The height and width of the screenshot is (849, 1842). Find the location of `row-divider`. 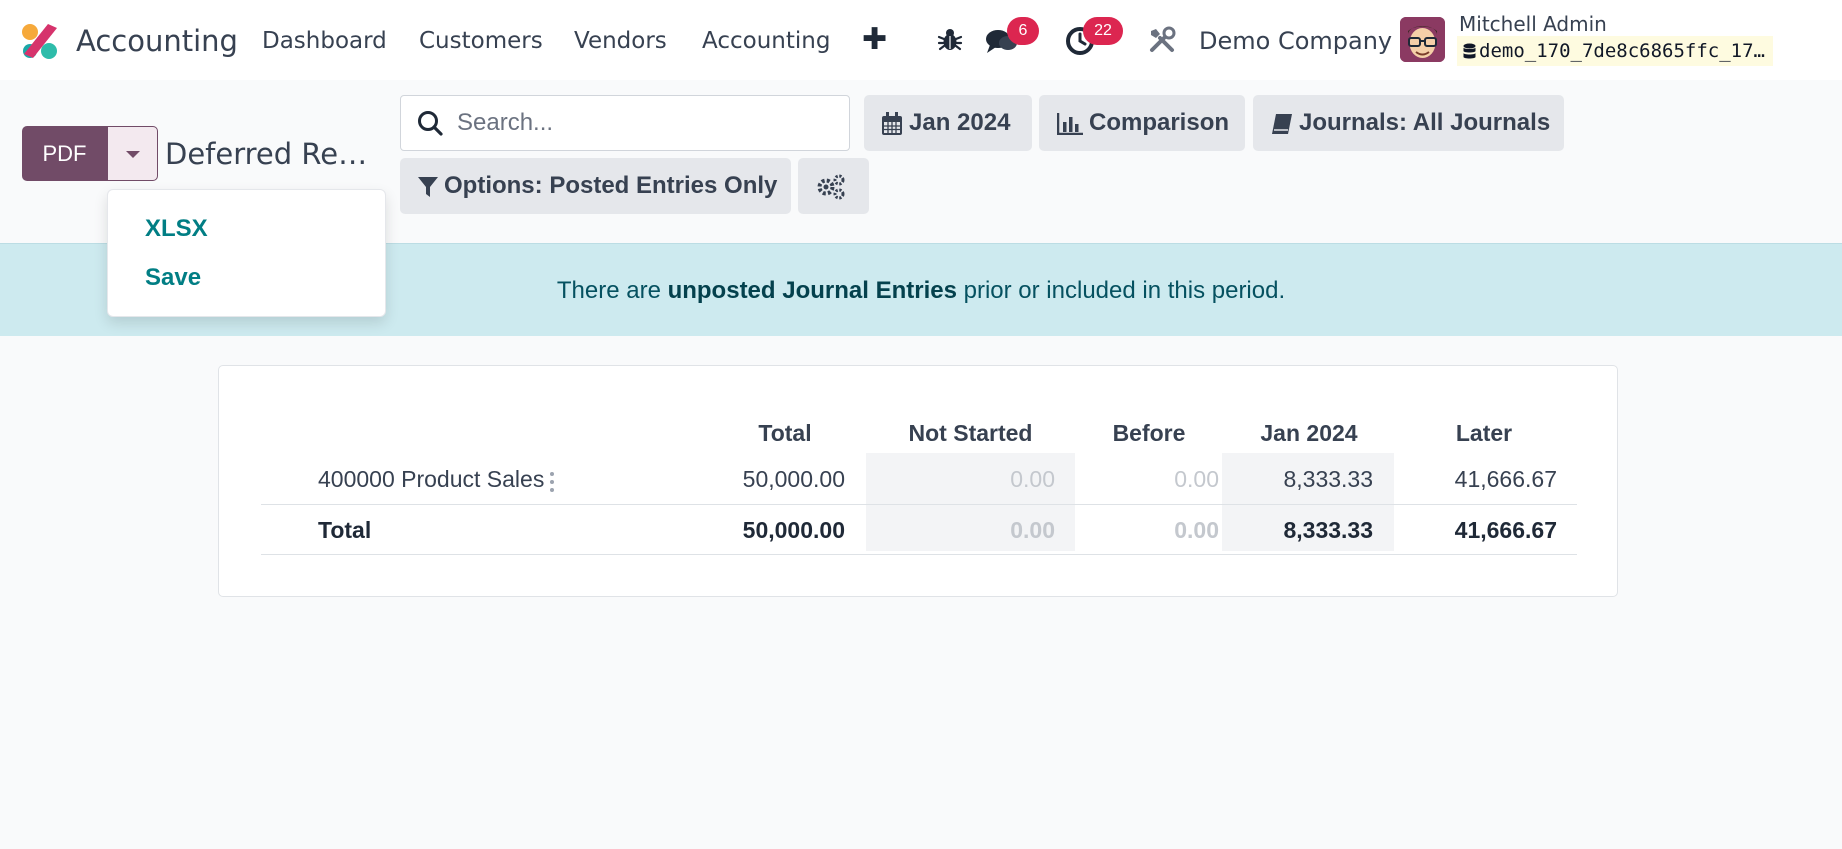

row-divider is located at coordinates (919, 504).